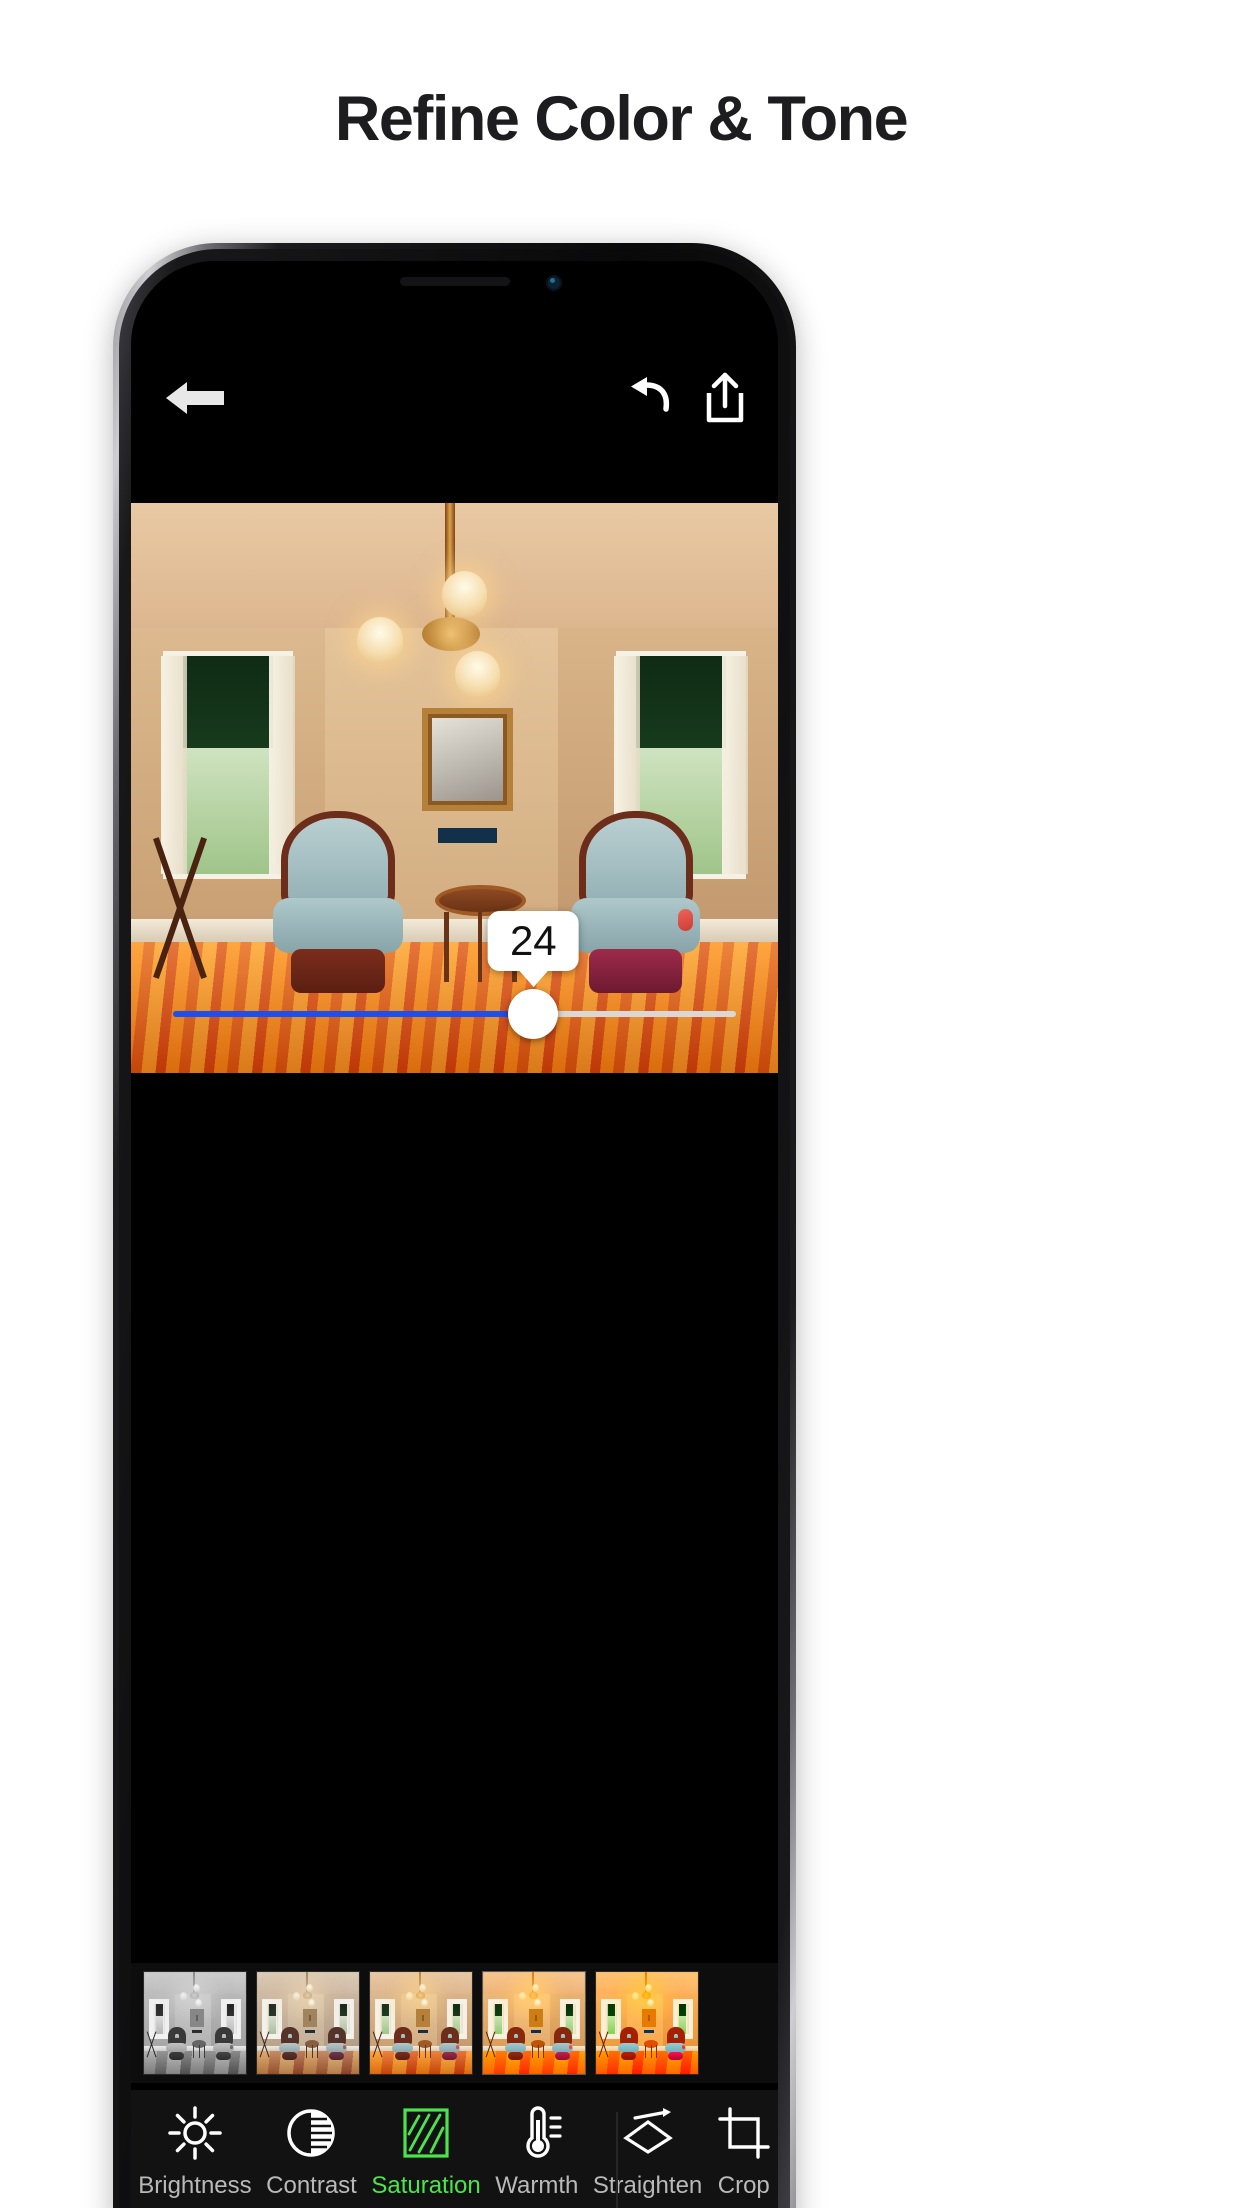  I want to click on photo-canvas: 24, so click(454, 788).